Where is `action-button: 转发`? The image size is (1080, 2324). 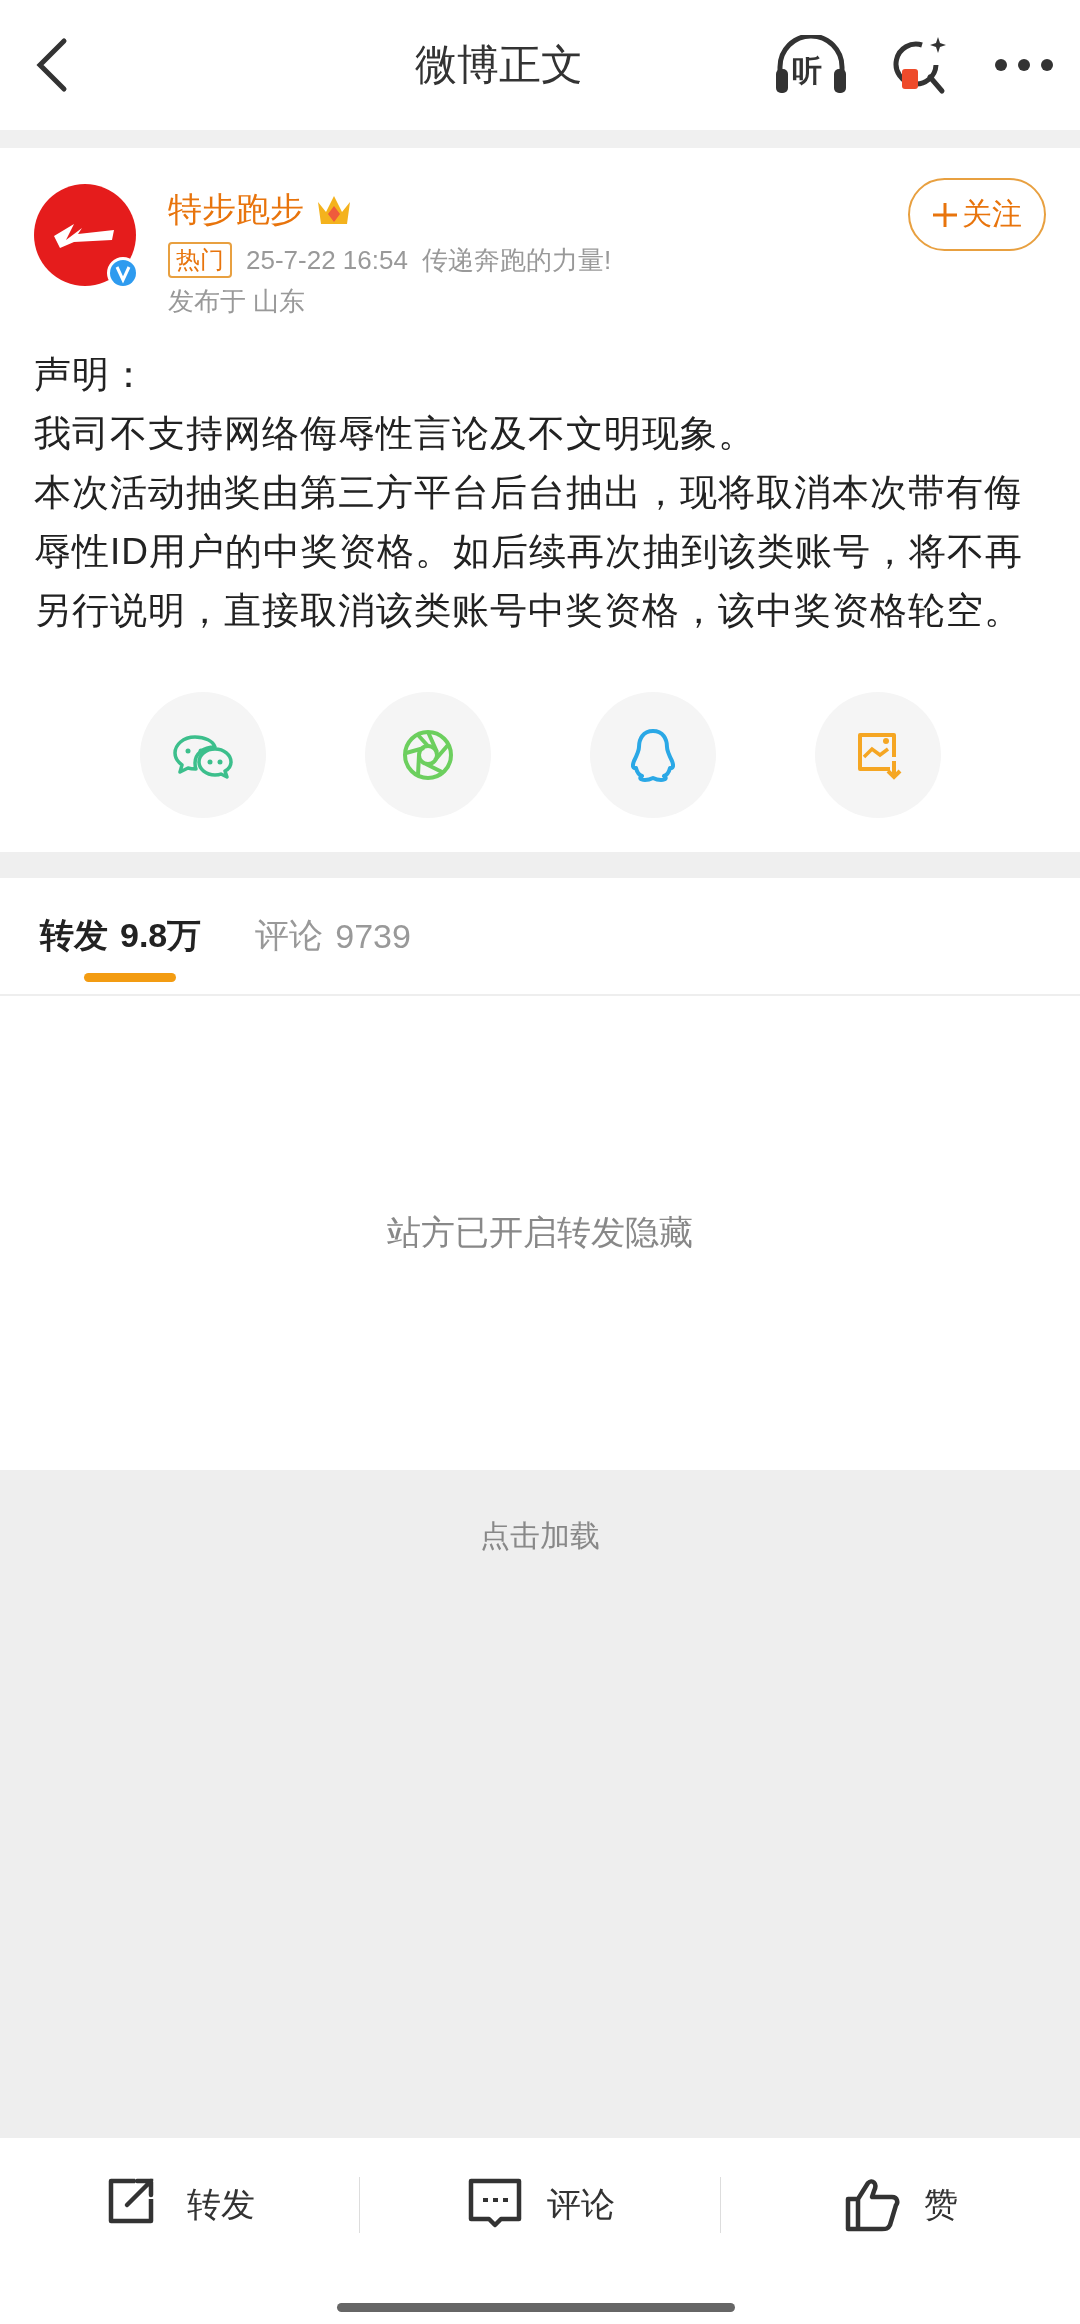
action-button: 转发 is located at coordinates (180, 2205).